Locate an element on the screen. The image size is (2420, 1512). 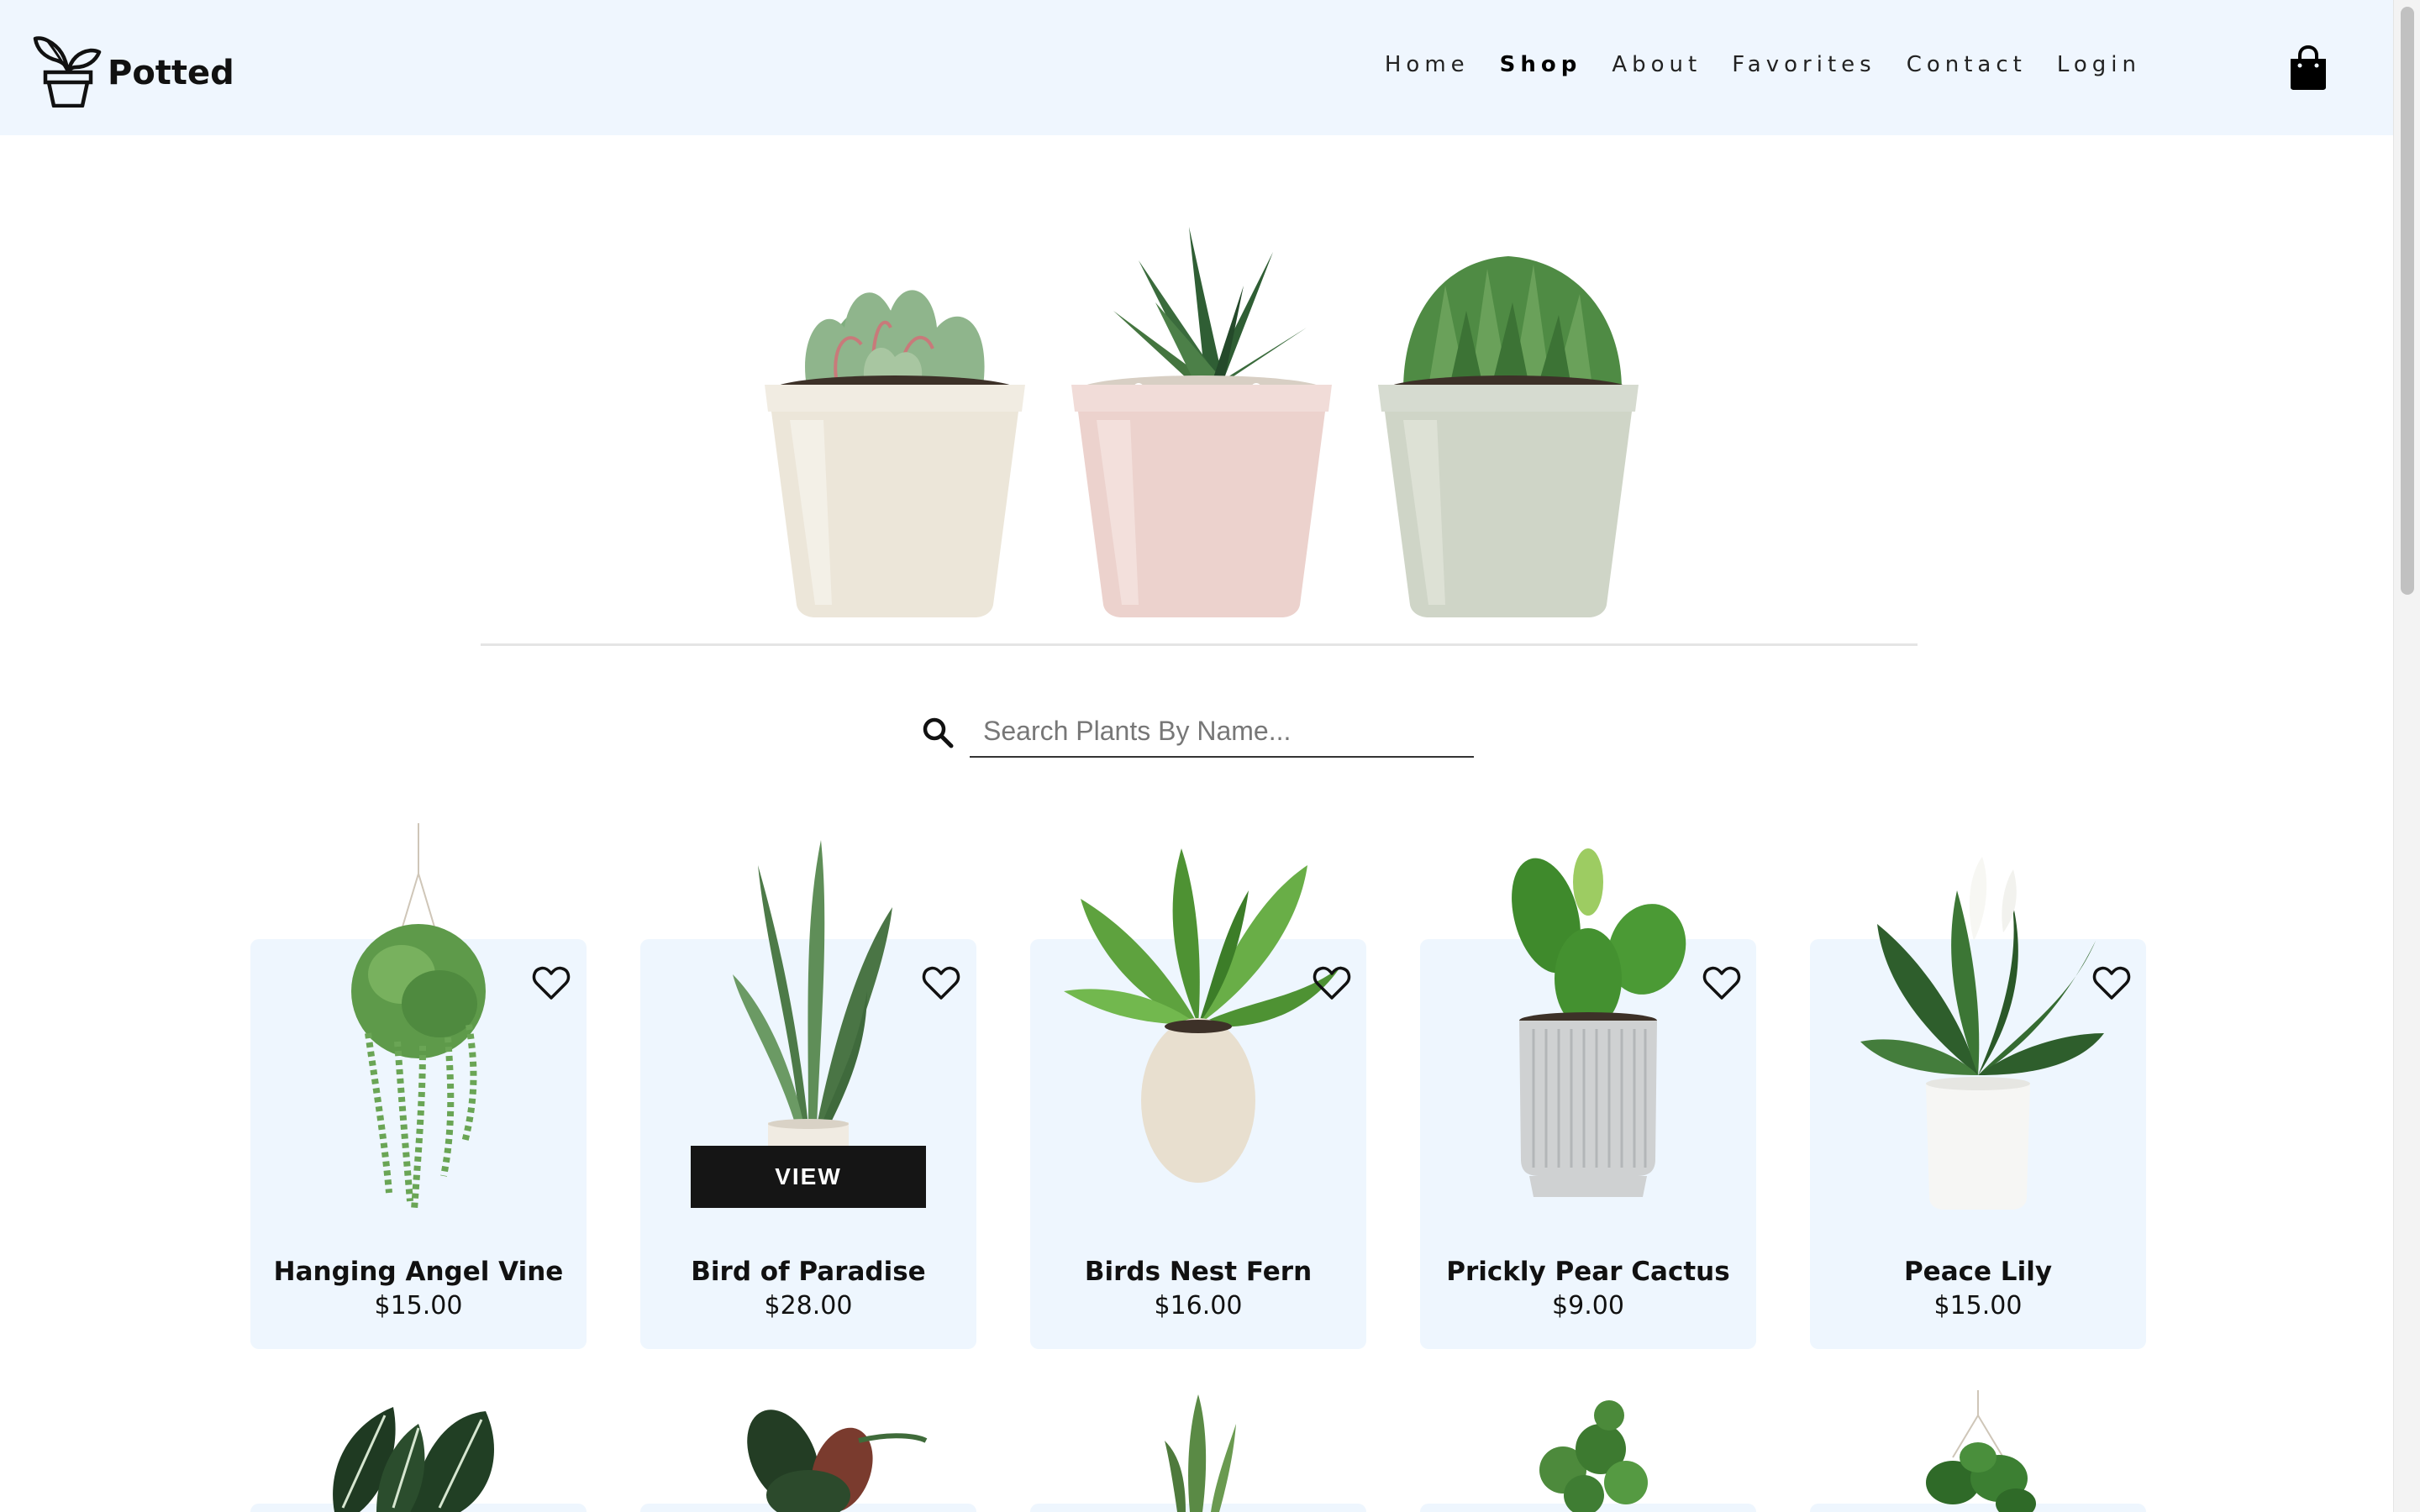
plant-pot-logo-icon is located at coordinates (68, 70).